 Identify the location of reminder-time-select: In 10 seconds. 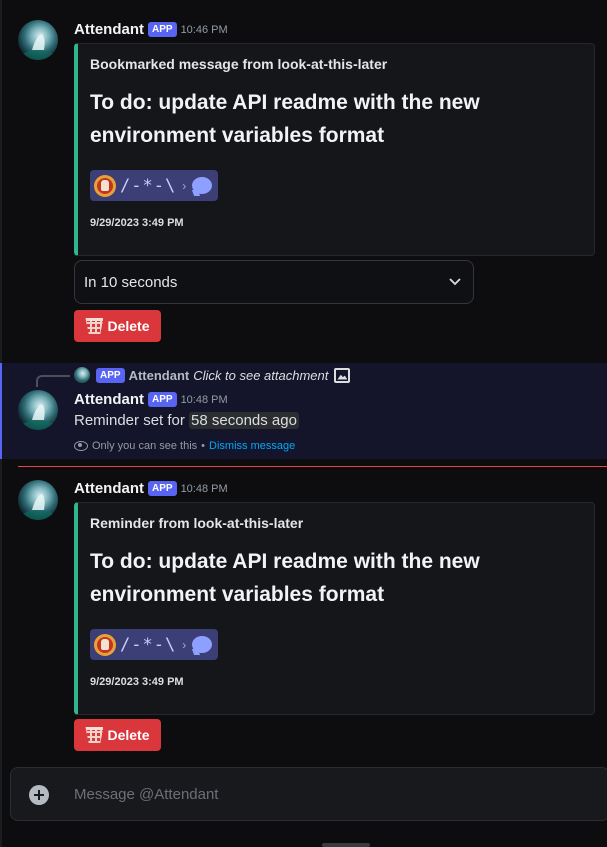
(274, 282).